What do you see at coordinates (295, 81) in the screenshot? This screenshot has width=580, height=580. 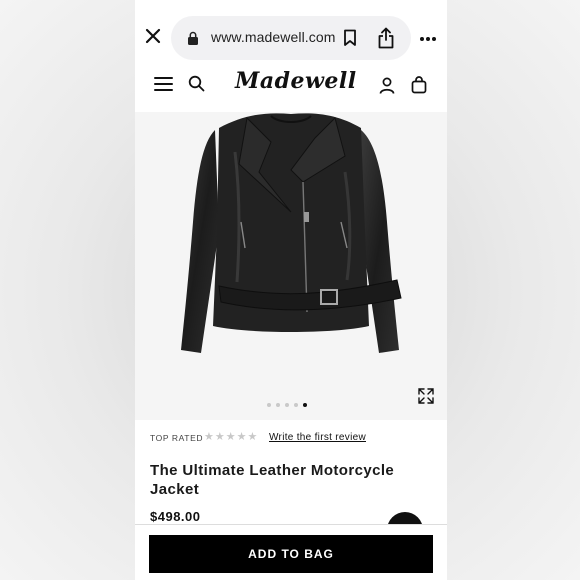 I see `madewell-logo: Madewell` at bounding box center [295, 81].